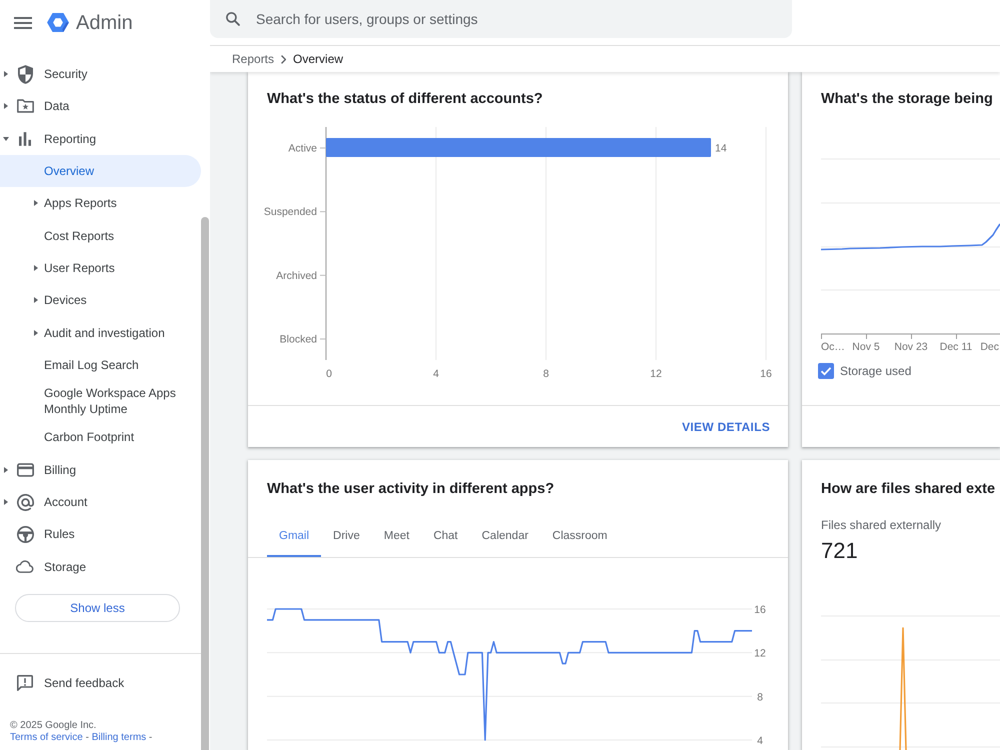 The height and width of the screenshot is (750, 1000). Describe the element at coordinates (445, 537) in the screenshot. I see `tab: Chat` at that location.